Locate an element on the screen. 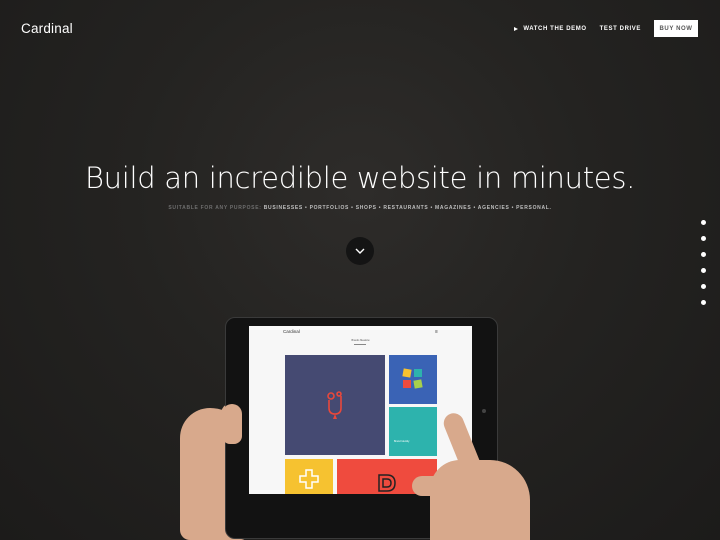  tablet-home-button is located at coordinates (484, 411).